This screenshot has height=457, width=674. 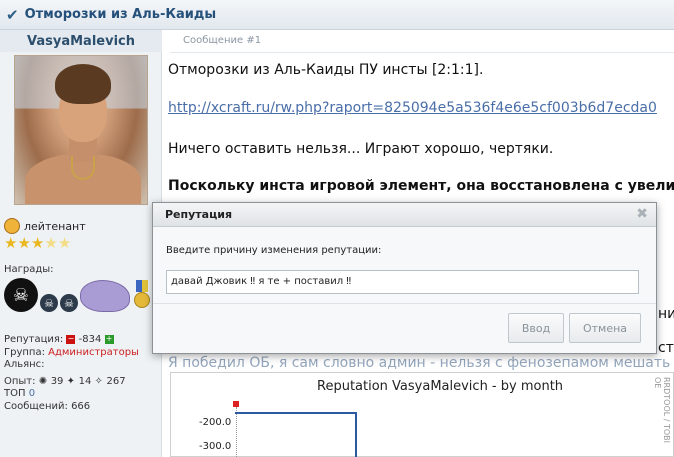 I want to click on checkmark-icon: ✔, so click(x=12, y=14).